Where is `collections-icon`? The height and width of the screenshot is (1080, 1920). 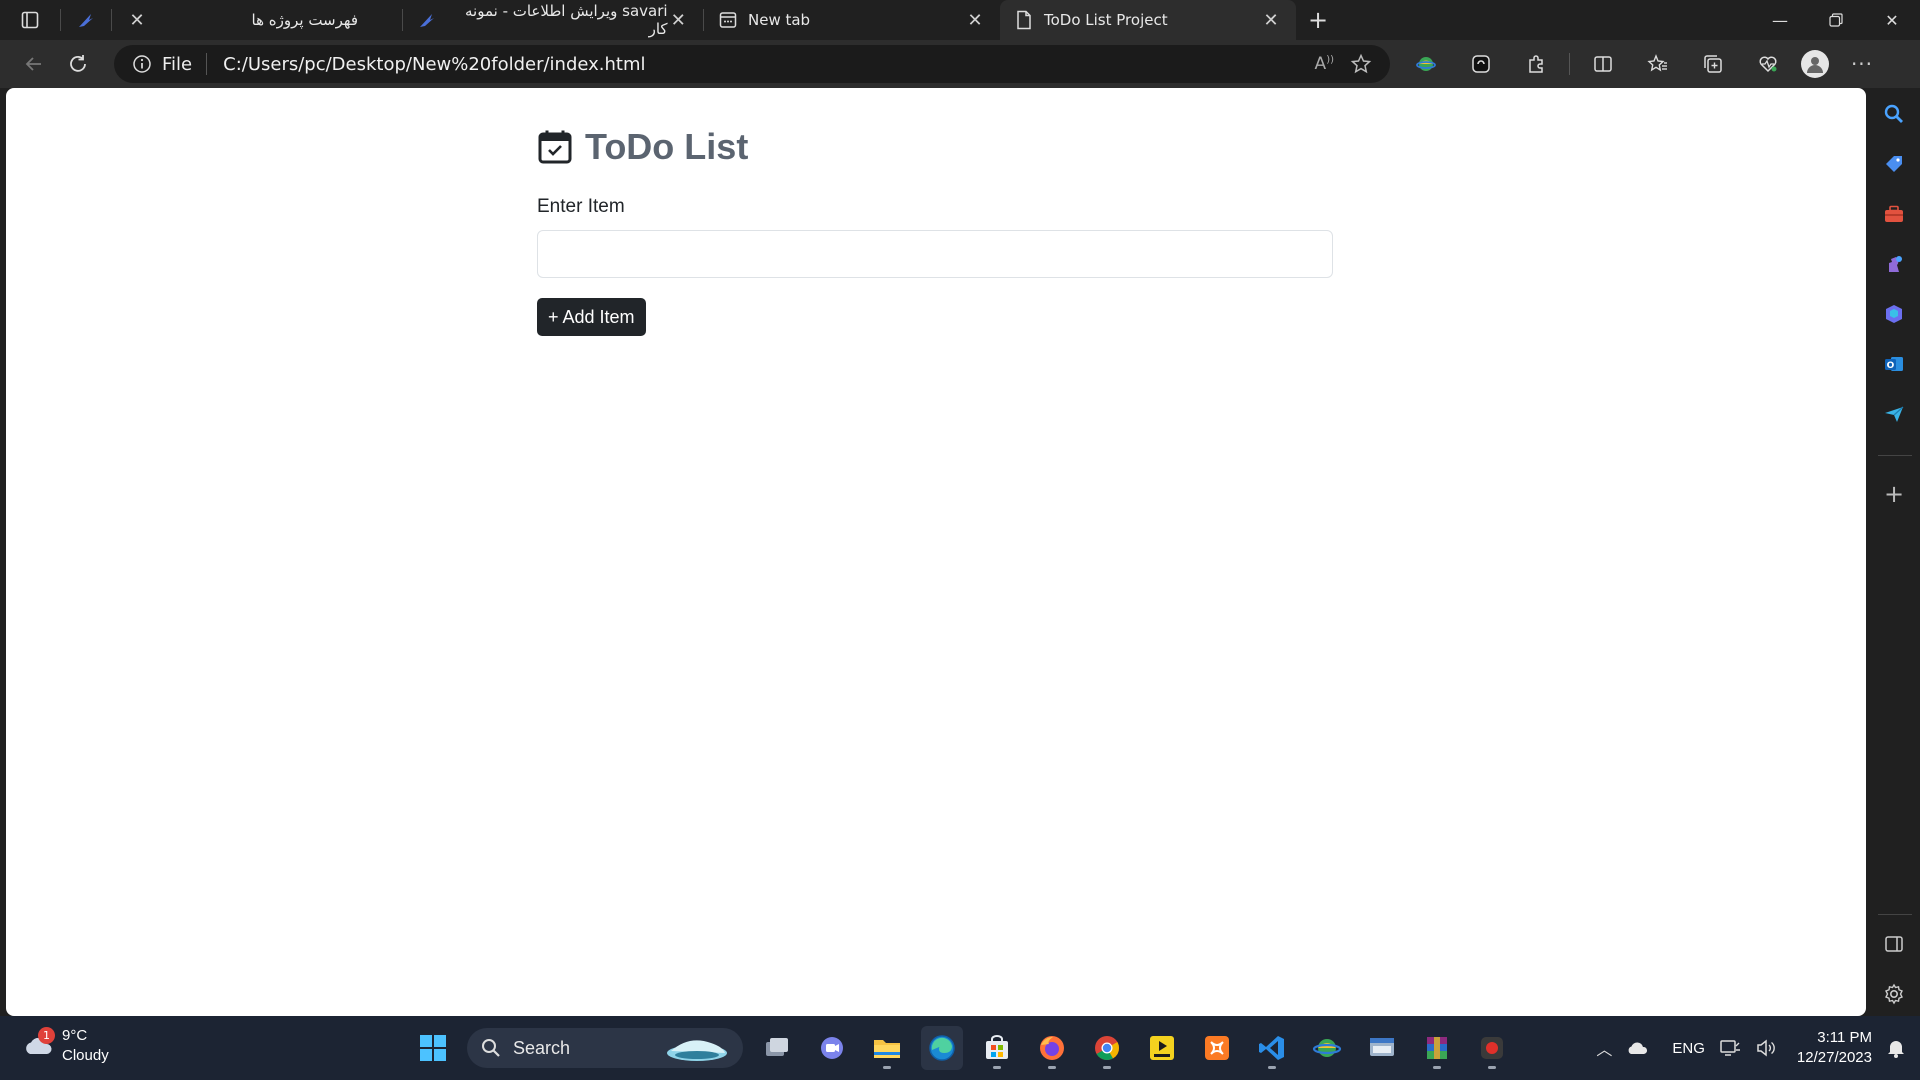
collections-icon is located at coordinates (1713, 64).